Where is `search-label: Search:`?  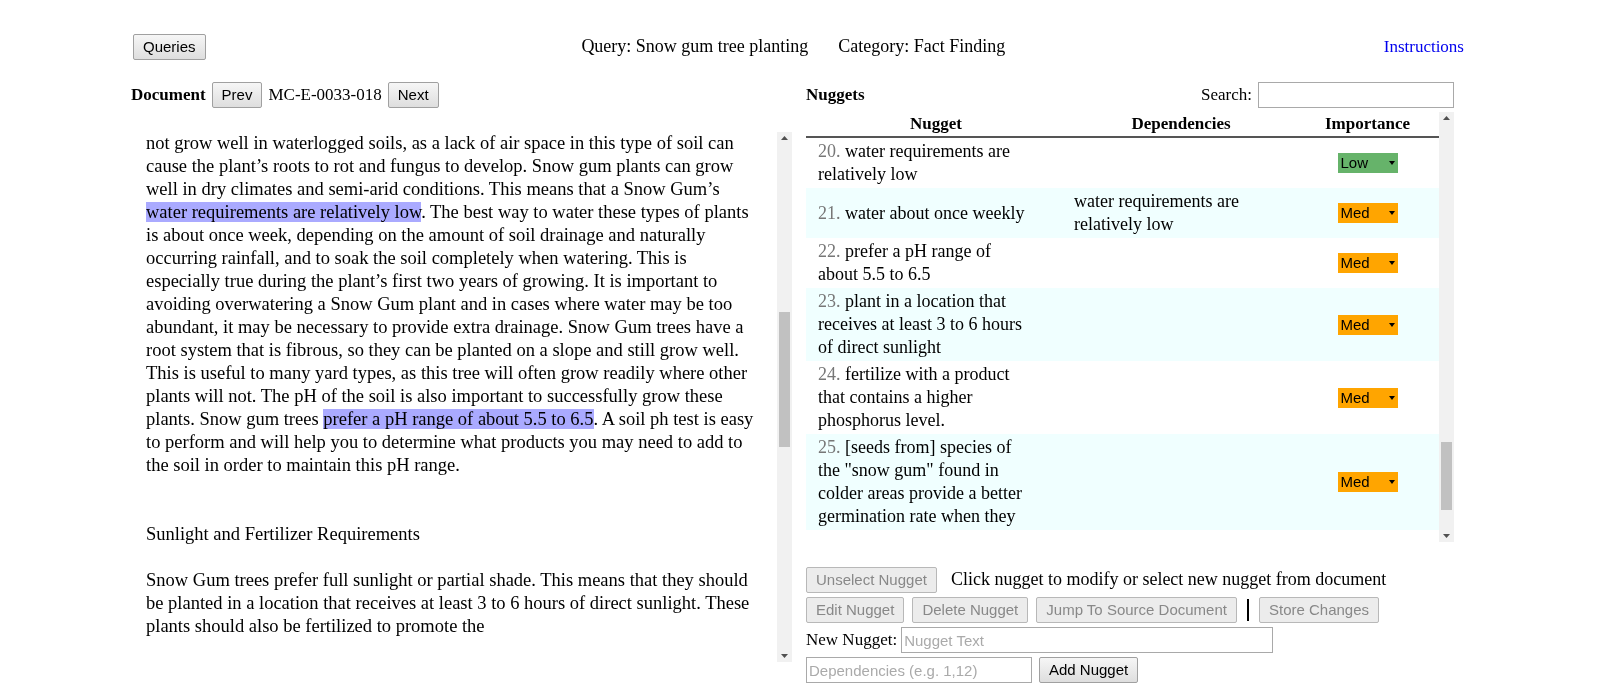 search-label: Search: is located at coordinates (1226, 95).